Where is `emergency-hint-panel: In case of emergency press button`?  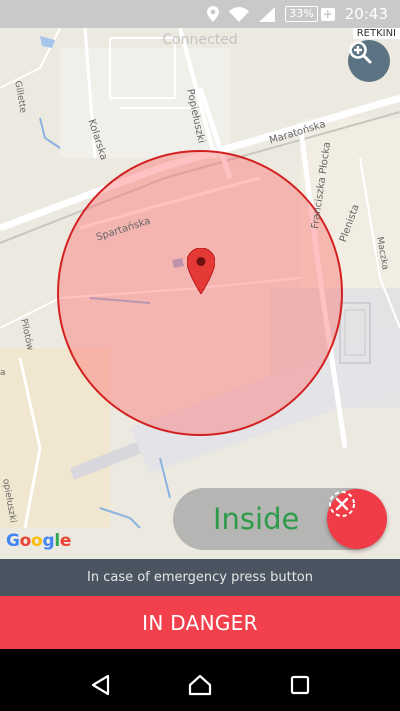 emergency-hint-panel: In case of emergency press button is located at coordinates (200, 577).